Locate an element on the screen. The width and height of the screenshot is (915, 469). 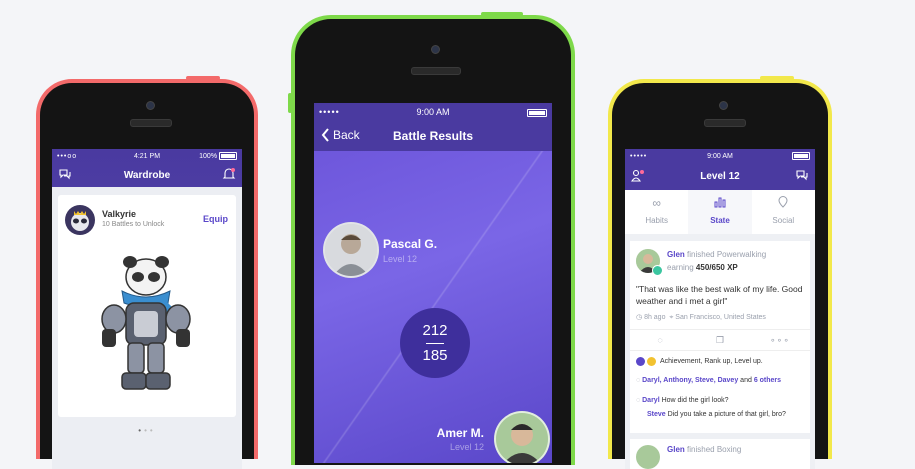
chevron-left-icon is located at coordinates (325, 135).